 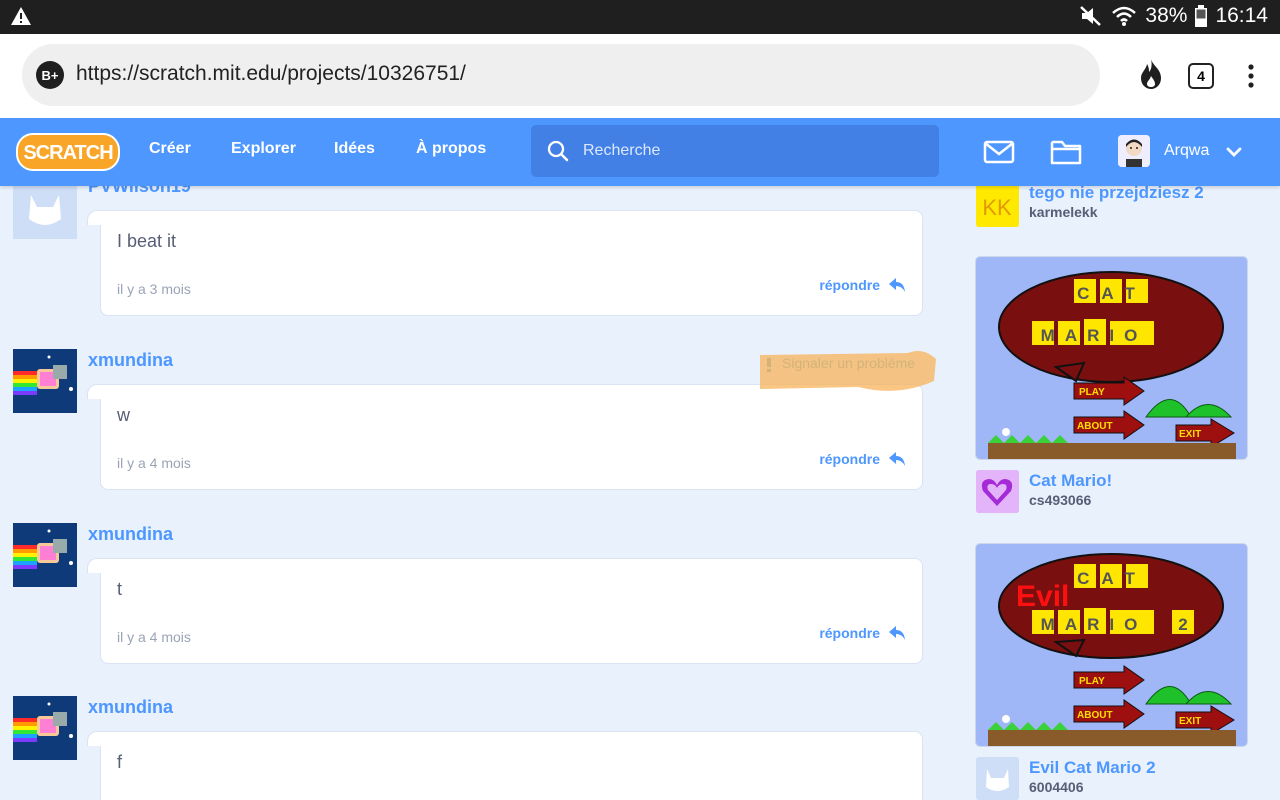 What do you see at coordinates (1234, 152) in the screenshot?
I see `chevron-down-icon` at bounding box center [1234, 152].